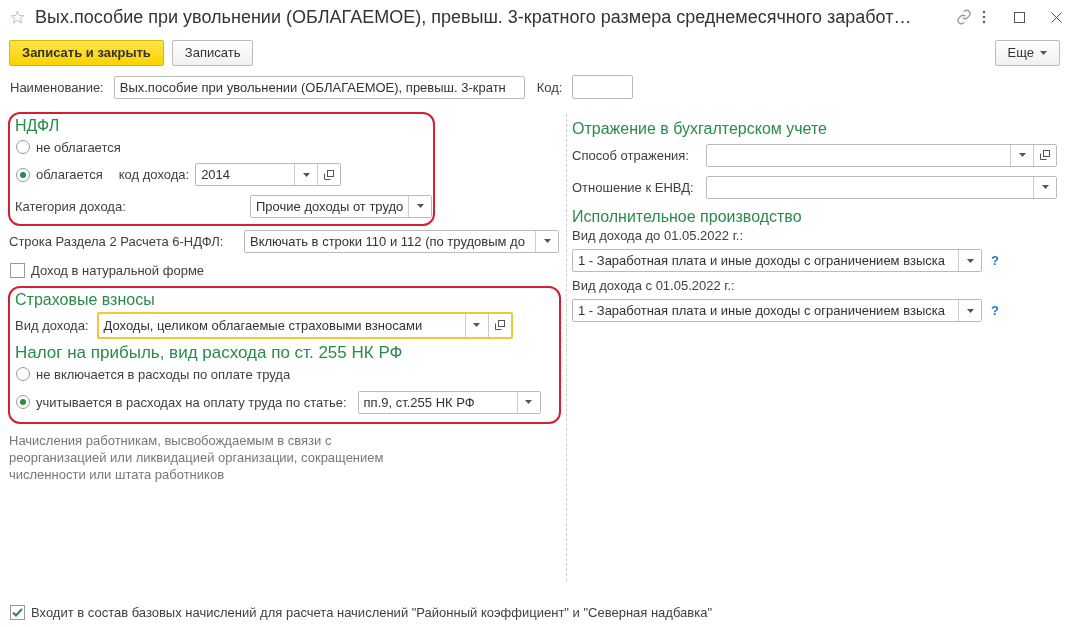  Describe the element at coordinates (1027, 52) in the screenshot. I see `more-button: Еще` at that location.